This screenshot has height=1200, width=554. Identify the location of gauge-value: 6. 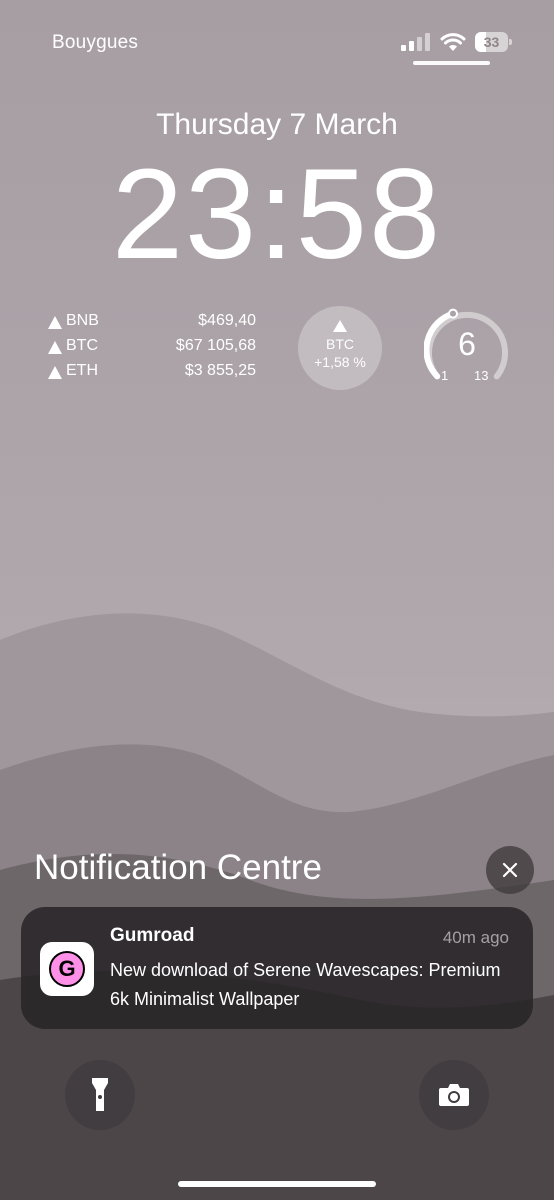
(467, 344).